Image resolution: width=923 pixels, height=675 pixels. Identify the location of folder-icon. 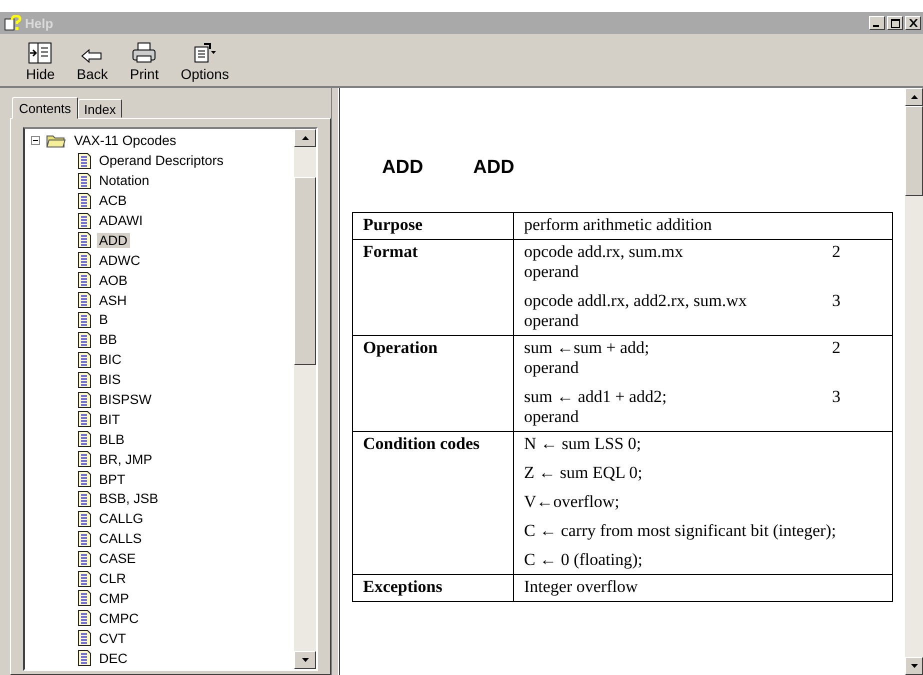
(56, 140).